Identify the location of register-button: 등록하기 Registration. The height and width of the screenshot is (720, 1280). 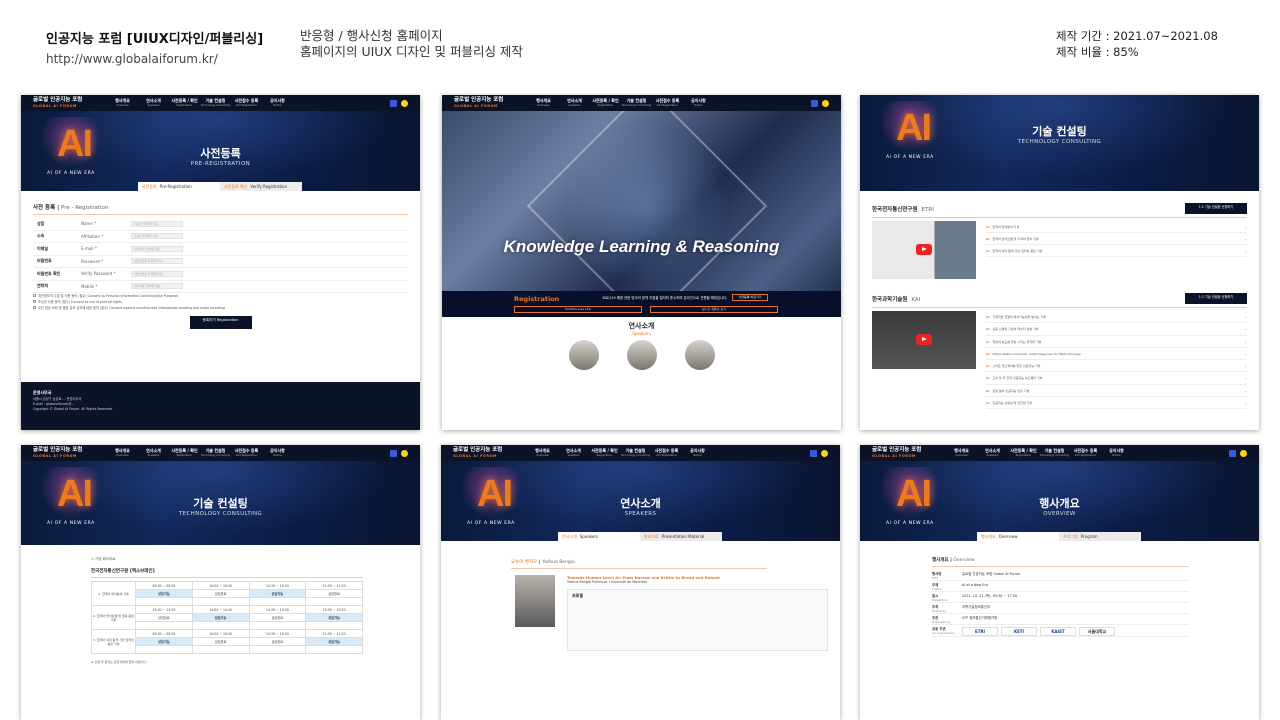
(220, 322).